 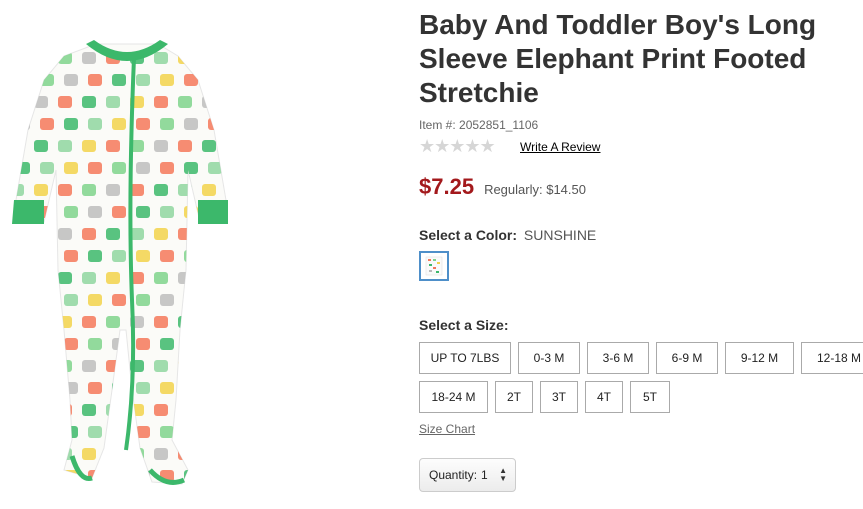 I want to click on size-option-3-6-m: 3-6 M, so click(x=618, y=358).